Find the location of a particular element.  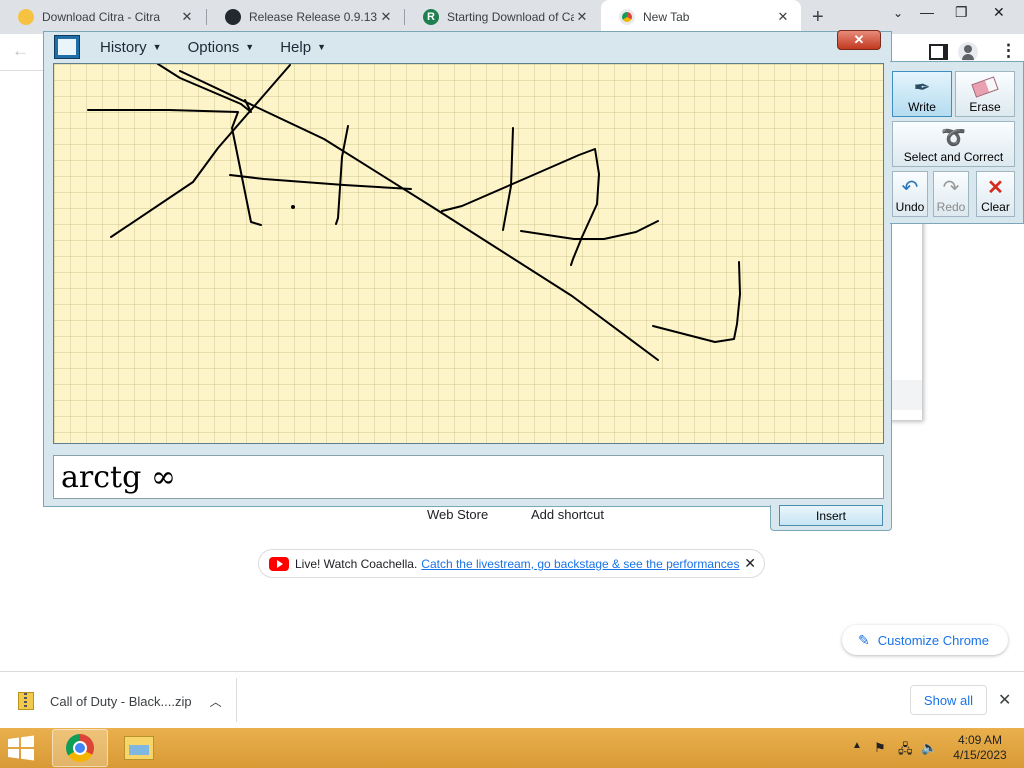

eraser-icon is located at coordinates (985, 88).